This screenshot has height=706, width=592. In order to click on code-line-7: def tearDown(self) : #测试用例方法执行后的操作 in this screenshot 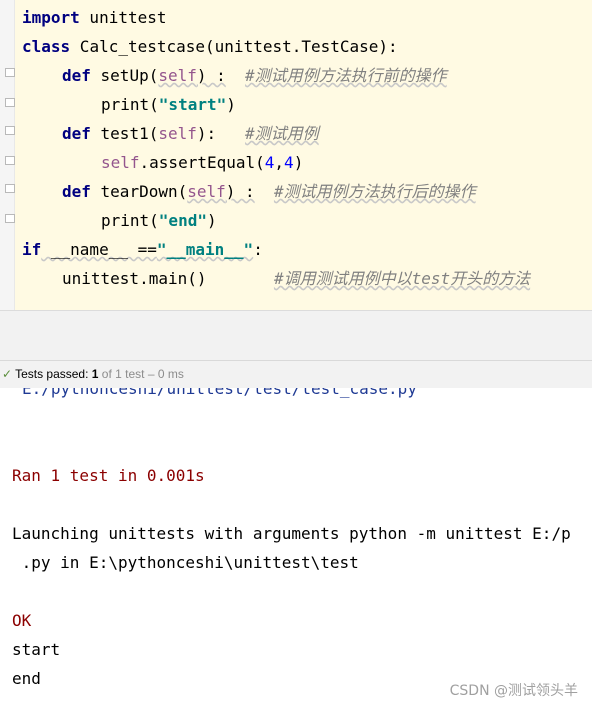, I will do `click(269, 191)`.